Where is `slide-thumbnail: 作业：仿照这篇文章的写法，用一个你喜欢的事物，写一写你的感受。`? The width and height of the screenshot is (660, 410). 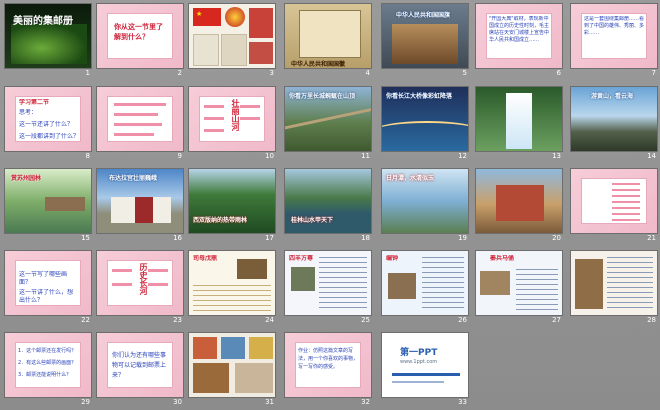 slide-thumbnail: 作业：仿照这篇文章的写法，用一个你喜欢的事物，写一写你的感受。 is located at coordinates (328, 365).